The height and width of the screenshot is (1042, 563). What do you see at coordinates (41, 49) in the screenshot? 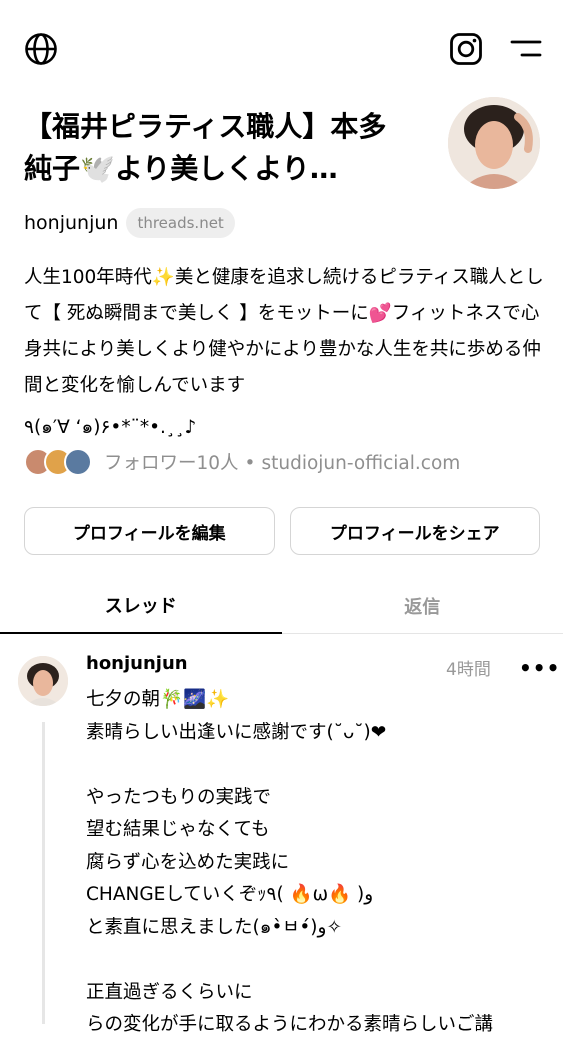
I see `globe-icon` at bounding box center [41, 49].